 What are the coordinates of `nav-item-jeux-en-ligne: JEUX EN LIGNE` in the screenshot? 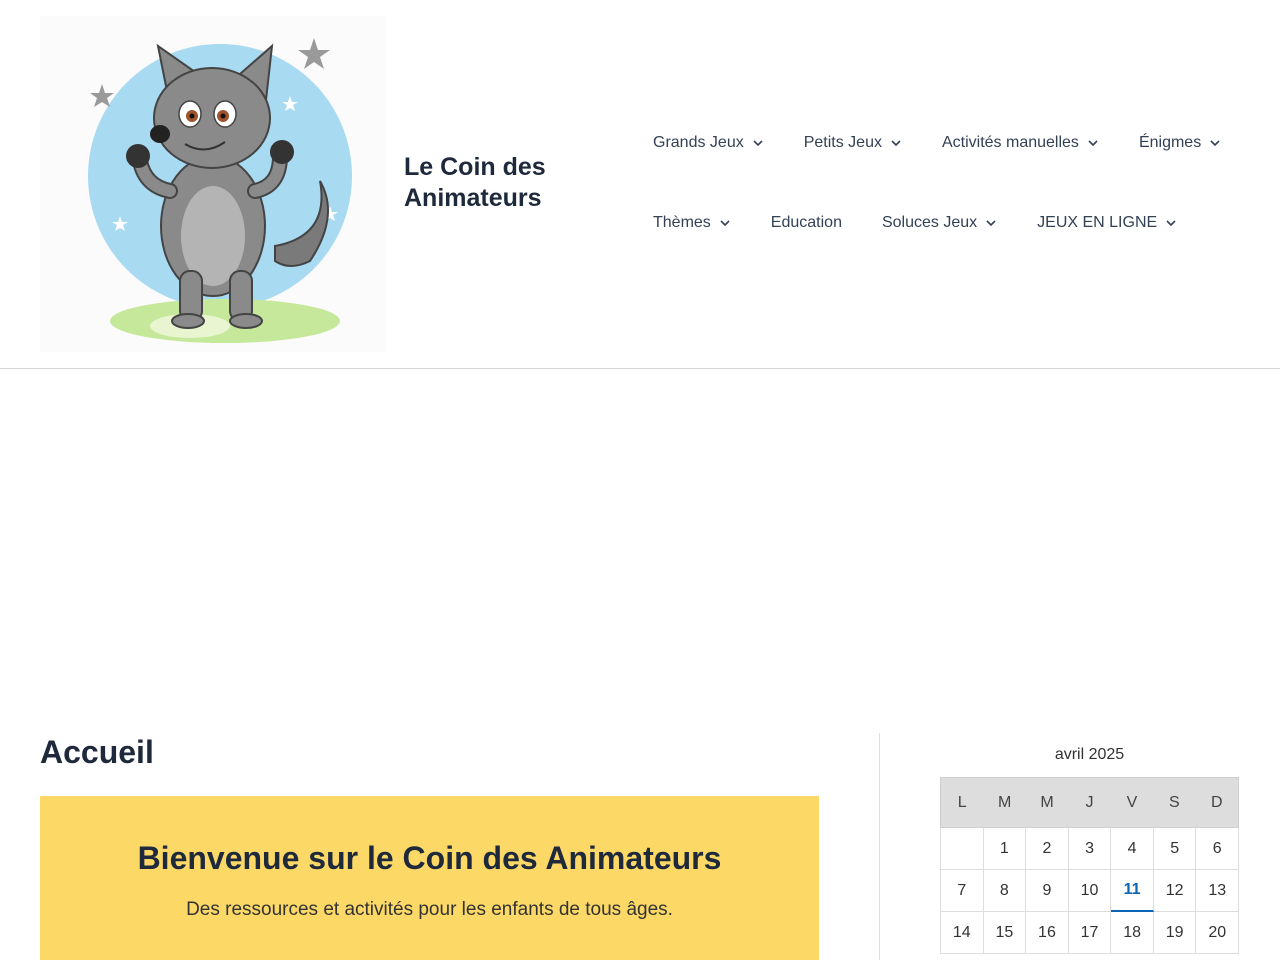 It's located at (1107, 223).